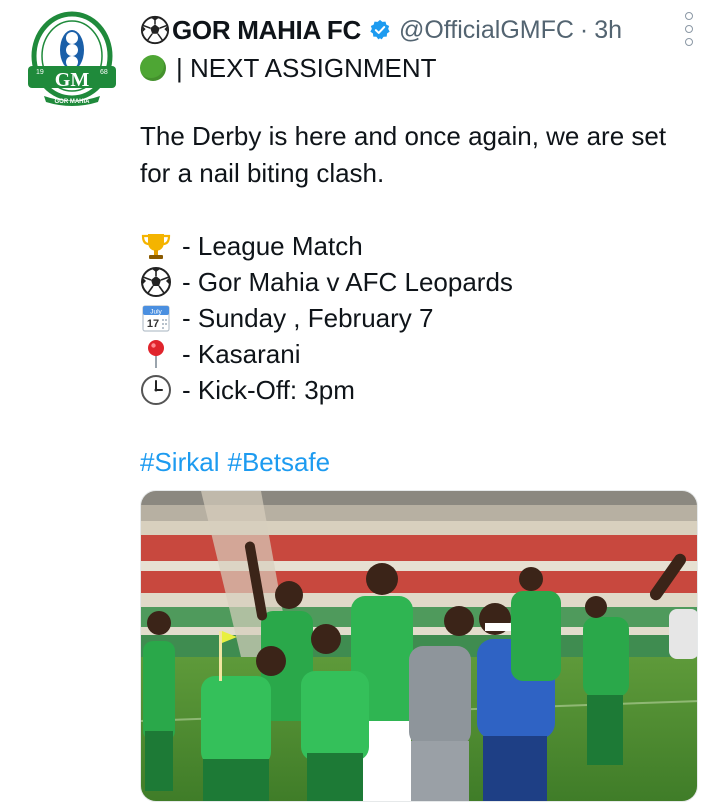 This screenshot has height=802, width=720. I want to click on detail-kickoff: - Kick-Off: 3pm, so click(247, 390).